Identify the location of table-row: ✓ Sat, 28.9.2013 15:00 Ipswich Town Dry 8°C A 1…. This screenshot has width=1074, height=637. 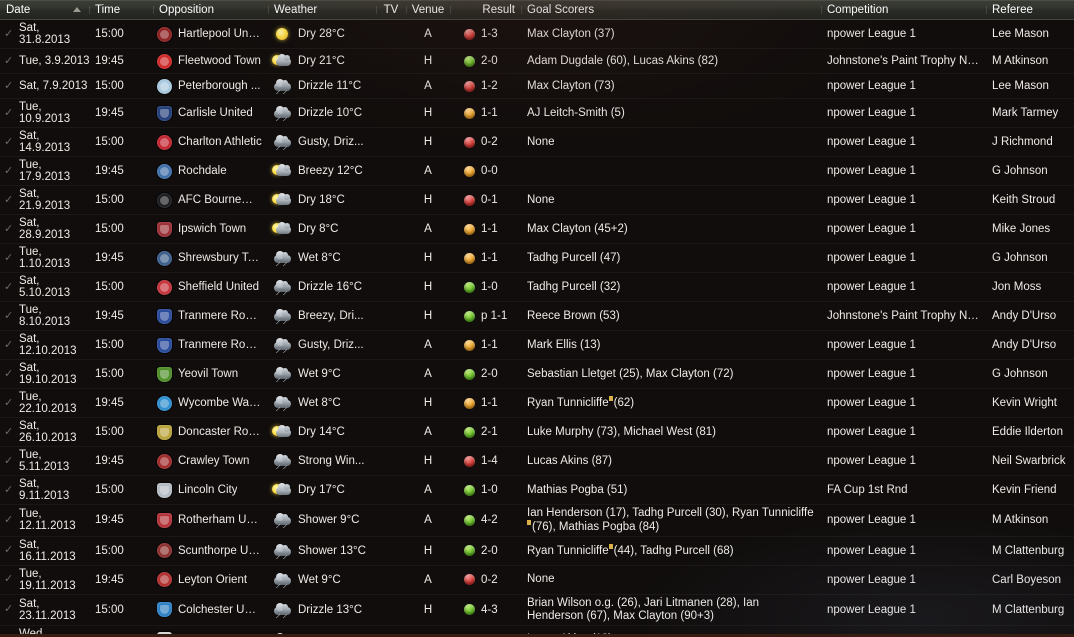
(537, 229).